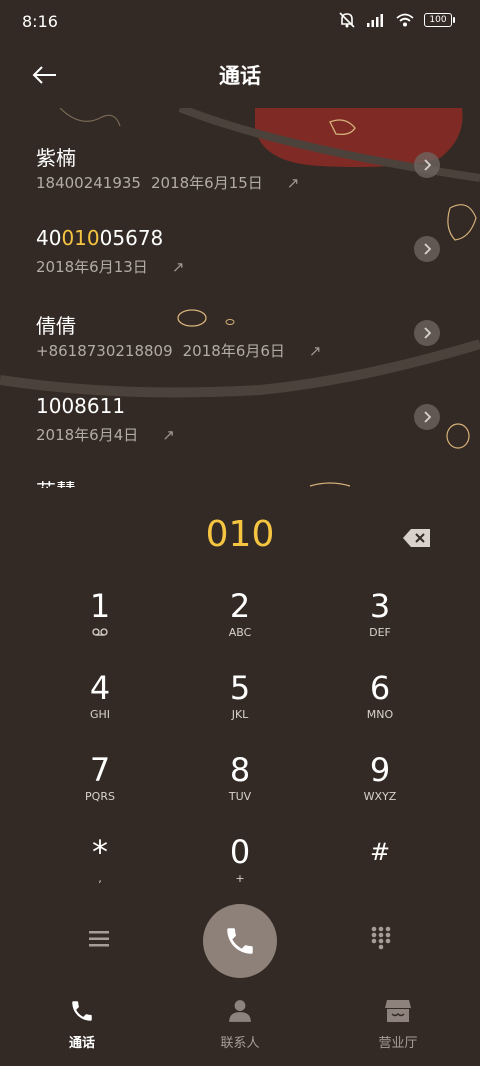 The height and width of the screenshot is (1066, 480). Describe the element at coordinates (100, 777) in the screenshot. I see `key-7: 7 PQRS` at that location.